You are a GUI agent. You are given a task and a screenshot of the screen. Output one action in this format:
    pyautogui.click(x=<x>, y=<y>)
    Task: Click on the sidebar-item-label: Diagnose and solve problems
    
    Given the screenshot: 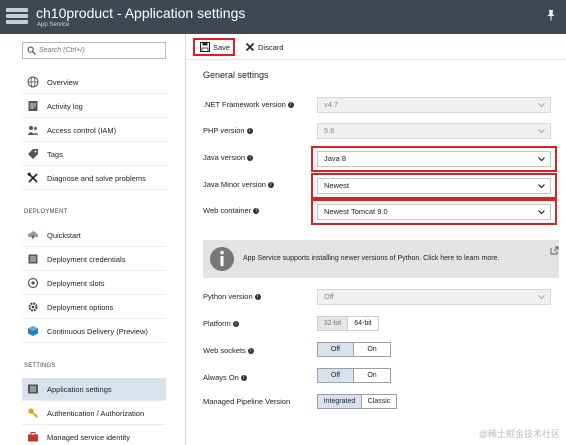 What is the action you would take?
    pyautogui.click(x=96, y=178)
    